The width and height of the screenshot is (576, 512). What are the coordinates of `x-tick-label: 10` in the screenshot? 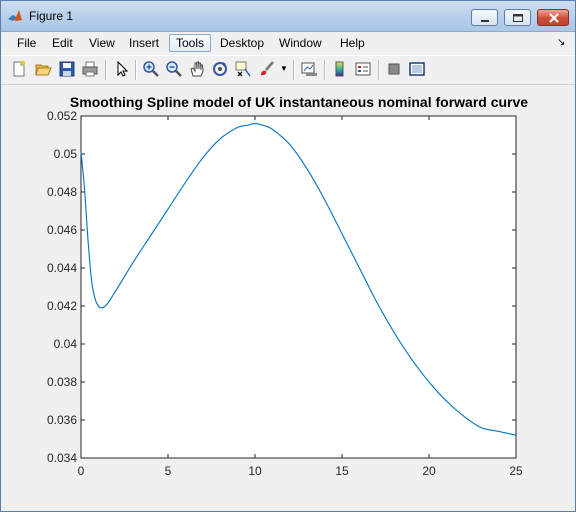 It's located at (255, 471).